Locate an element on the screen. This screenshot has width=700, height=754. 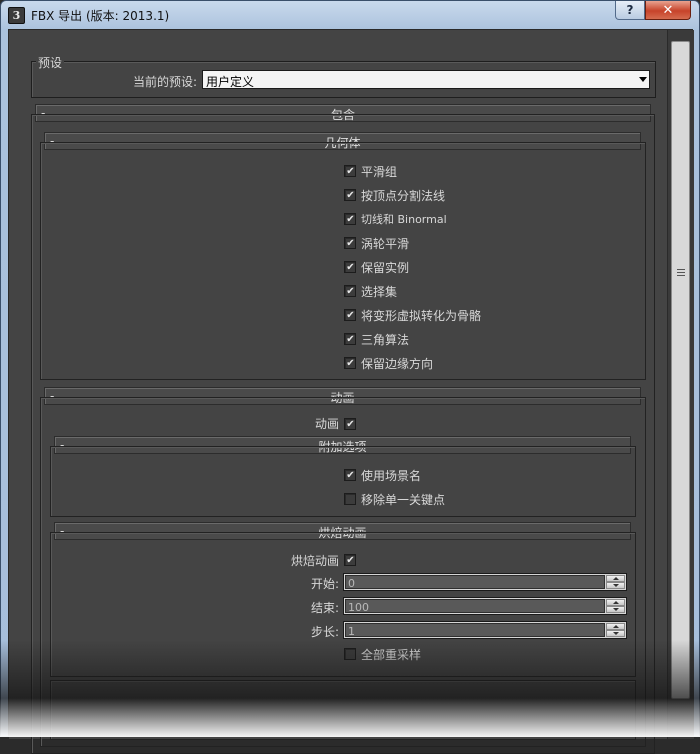
end-label: 结束: is located at coordinates (324, 608).